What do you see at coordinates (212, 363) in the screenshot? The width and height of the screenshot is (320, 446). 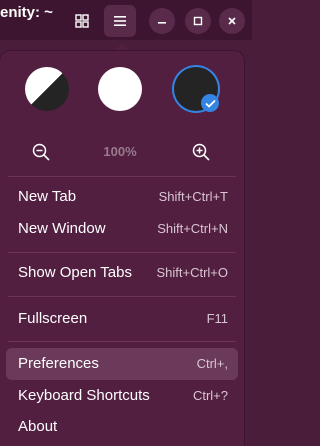 I see `menu-item-shortcut: Ctrl+,` at bounding box center [212, 363].